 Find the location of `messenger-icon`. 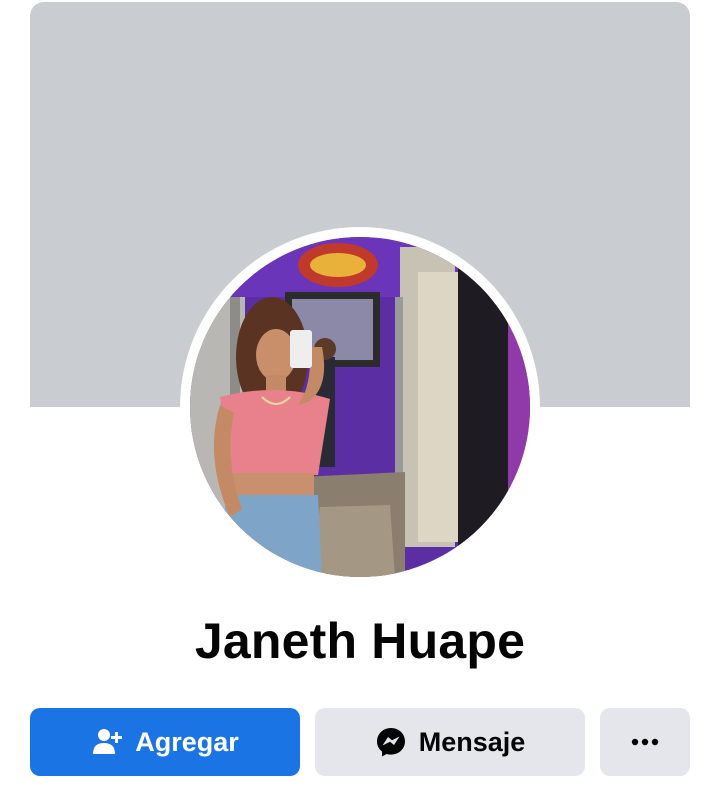

messenger-icon is located at coordinates (391, 742).